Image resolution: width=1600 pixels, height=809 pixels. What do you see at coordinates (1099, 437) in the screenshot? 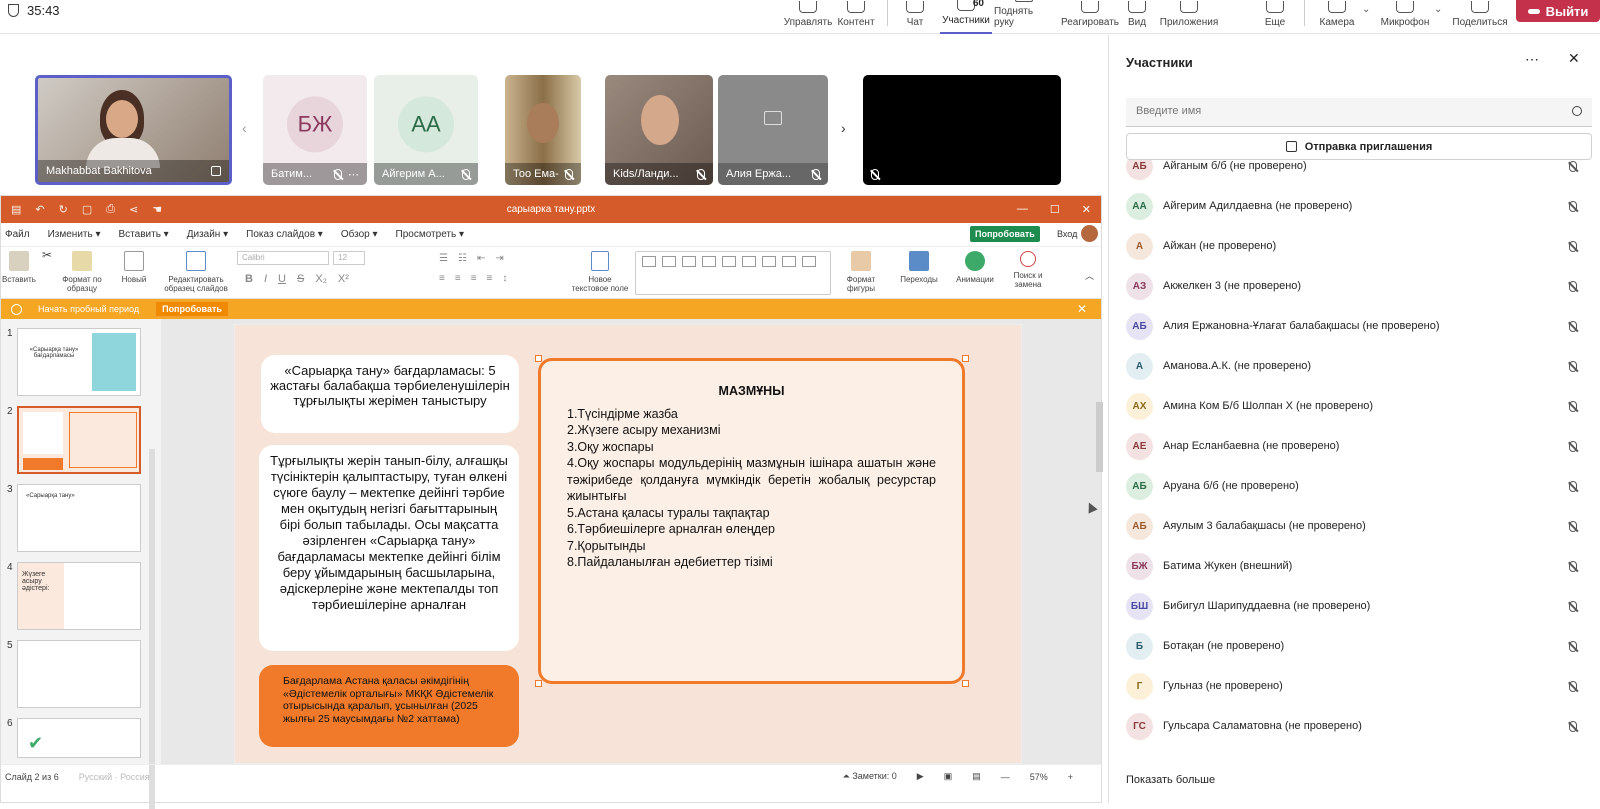
I see `scroll-thumb` at bounding box center [1099, 437].